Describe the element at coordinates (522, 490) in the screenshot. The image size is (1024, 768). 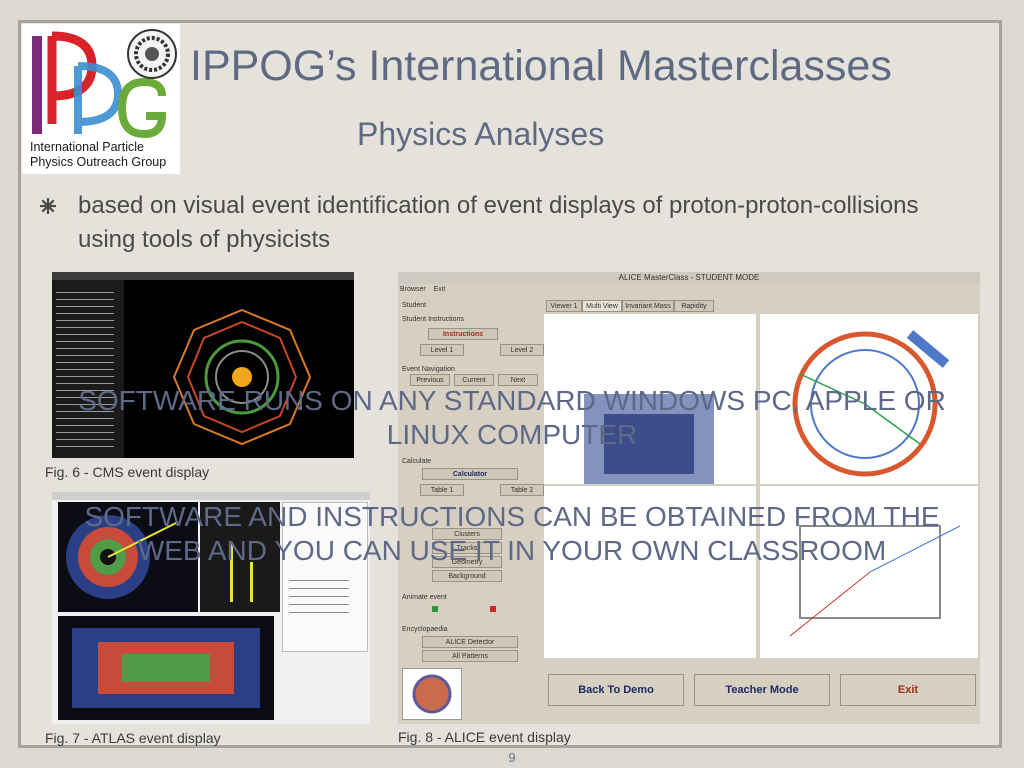
I see `alice-table-2: Table 2` at that location.